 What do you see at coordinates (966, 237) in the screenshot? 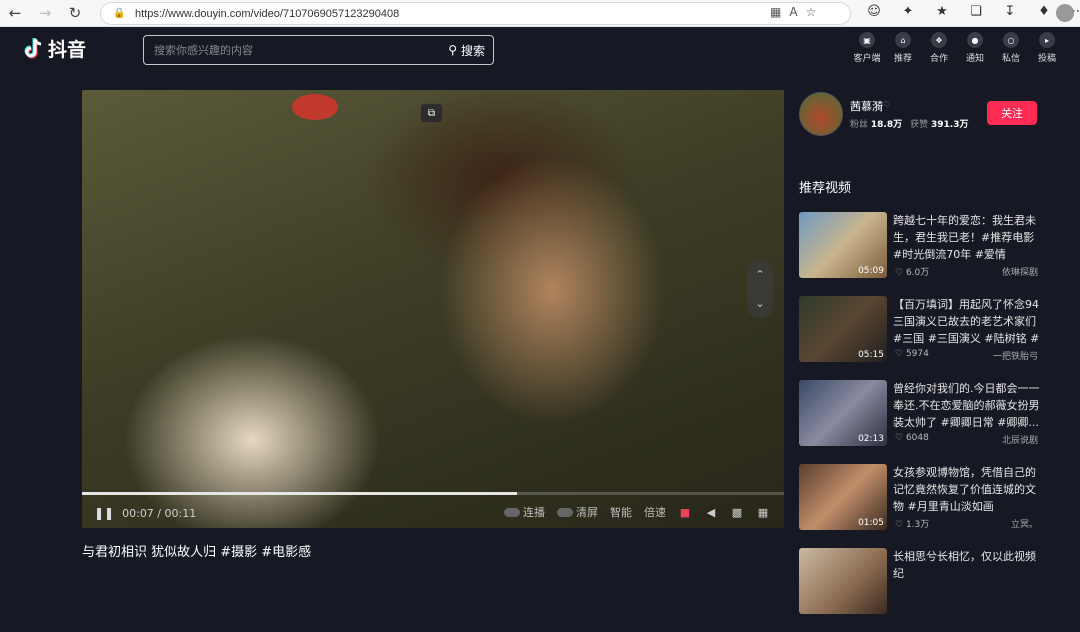
I see `recommend-text: 跨越七十年的爱恋：我生君未生，君生我已老！#推荐电影 #时光倒流70年 #爱情` at bounding box center [966, 237].